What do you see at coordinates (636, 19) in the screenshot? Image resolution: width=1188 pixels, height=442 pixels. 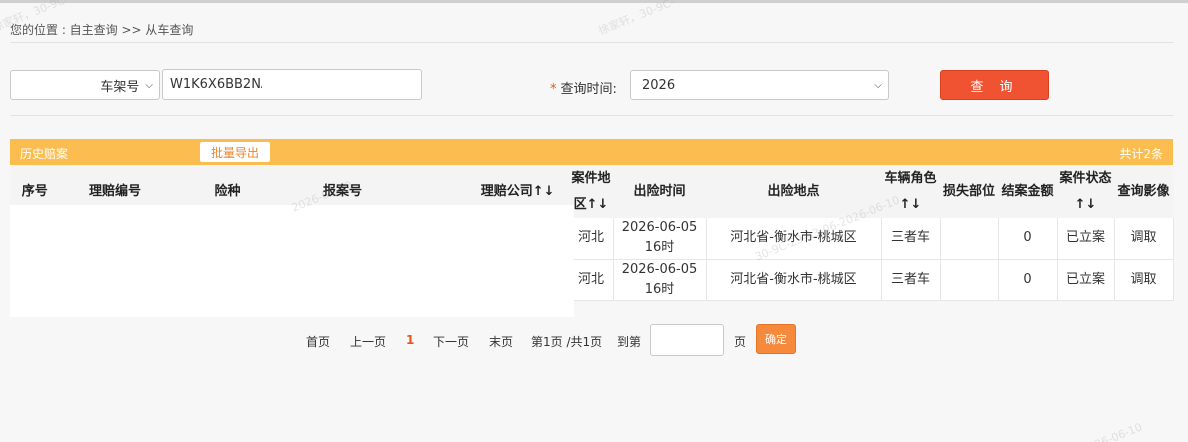 I see `watermark: 徐家轩，30-9C-` at bounding box center [636, 19].